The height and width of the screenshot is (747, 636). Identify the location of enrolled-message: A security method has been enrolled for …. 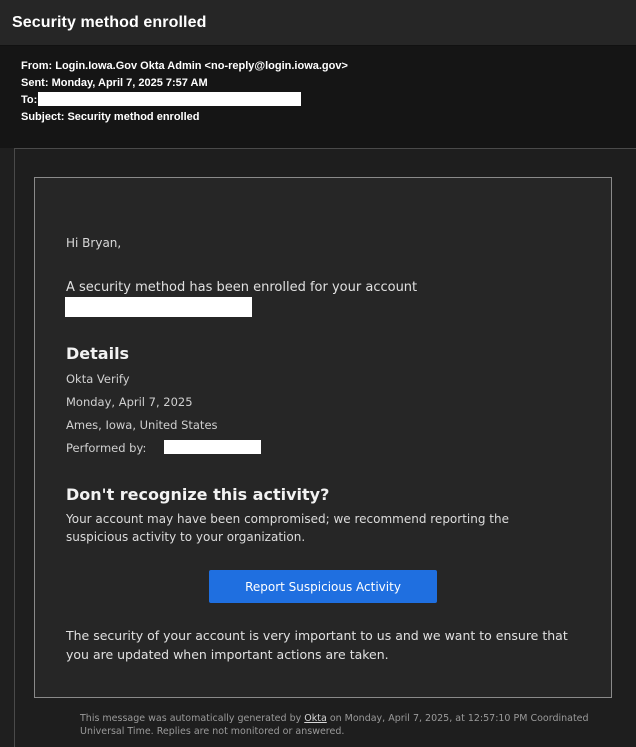
(242, 287).